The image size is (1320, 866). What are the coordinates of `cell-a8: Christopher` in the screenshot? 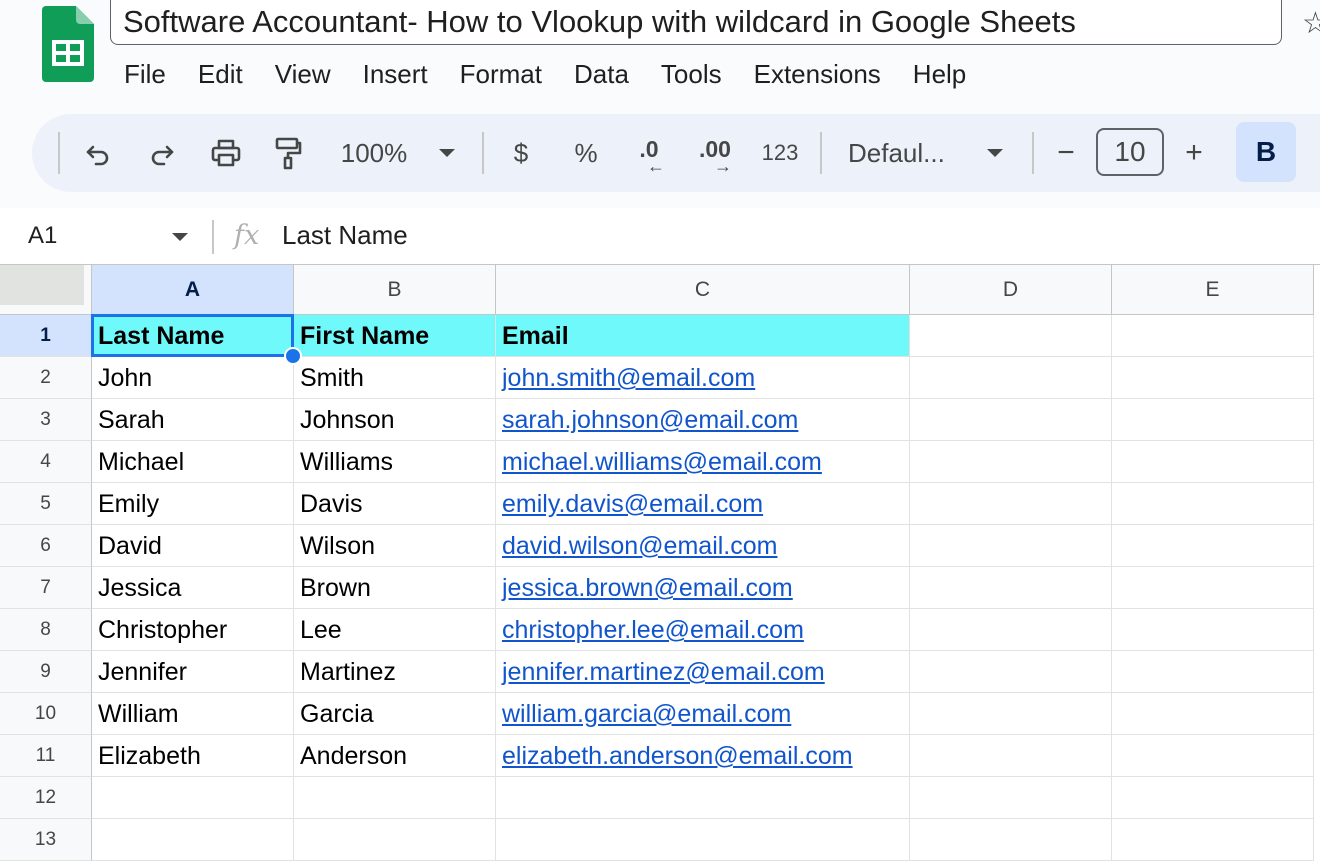 It's located at (193, 630).